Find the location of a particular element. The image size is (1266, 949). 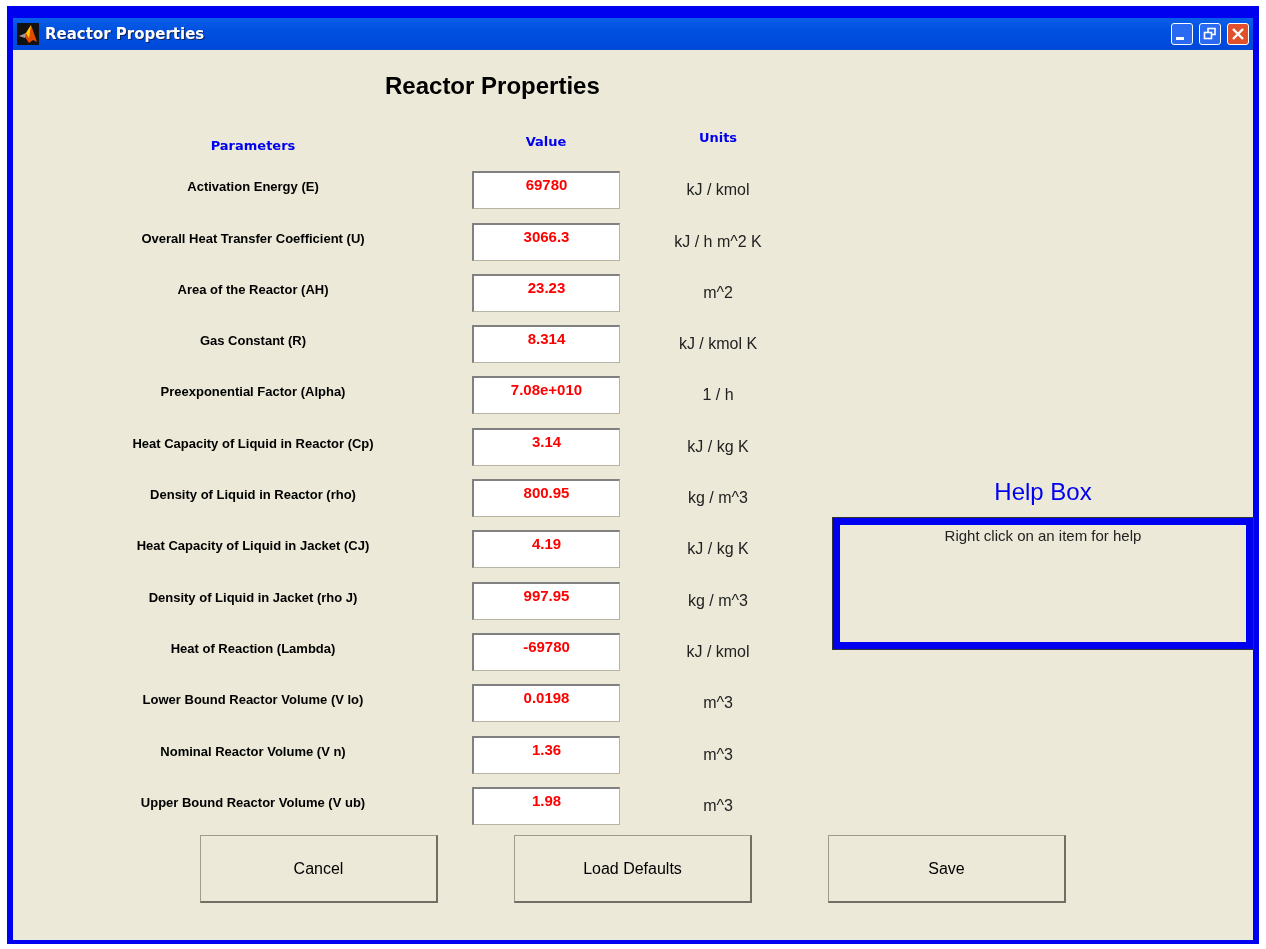

parameter-label: Heat Capacity of Liquid in Jacket (CJ) is located at coordinates (253, 545).